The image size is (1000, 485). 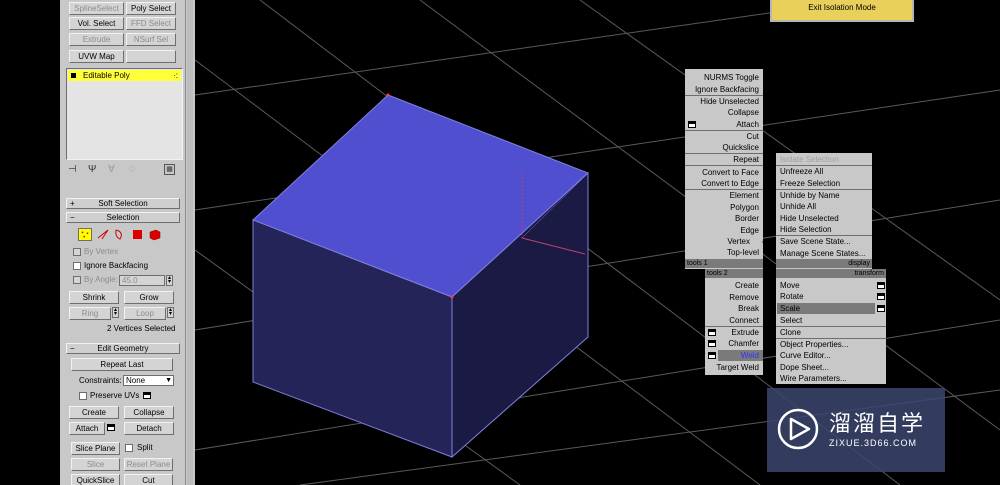 What do you see at coordinates (96, 56) in the screenshot?
I see `uvw-map-button: UVW Map` at bounding box center [96, 56].